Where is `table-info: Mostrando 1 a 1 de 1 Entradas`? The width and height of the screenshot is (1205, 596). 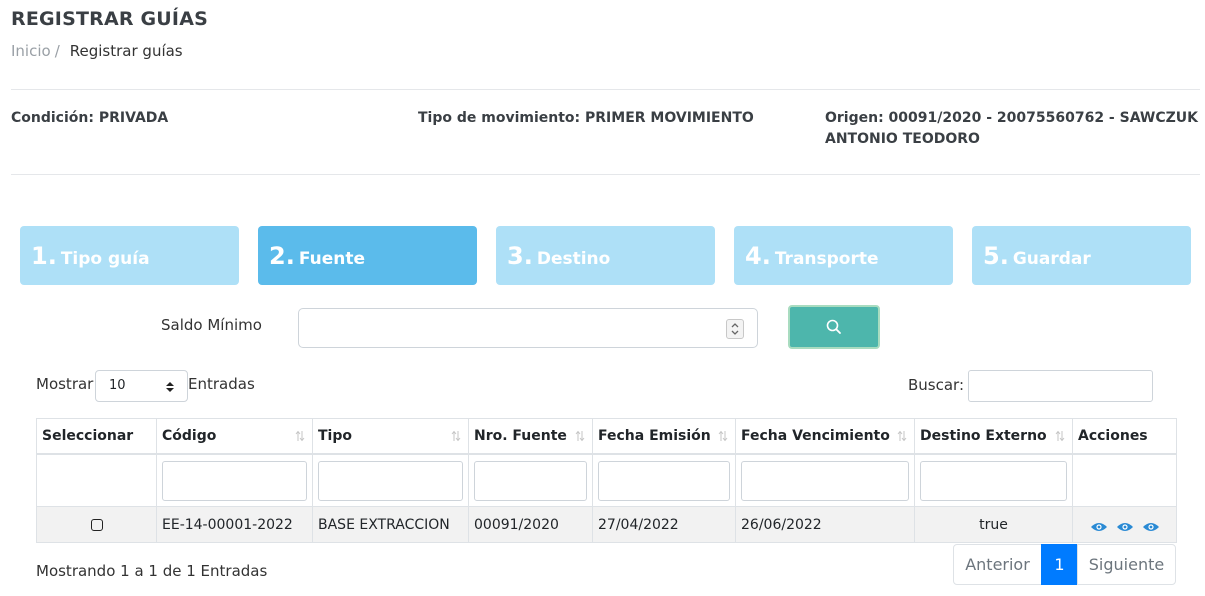
table-info: Mostrando 1 a 1 de 1 Entradas is located at coordinates (152, 571).